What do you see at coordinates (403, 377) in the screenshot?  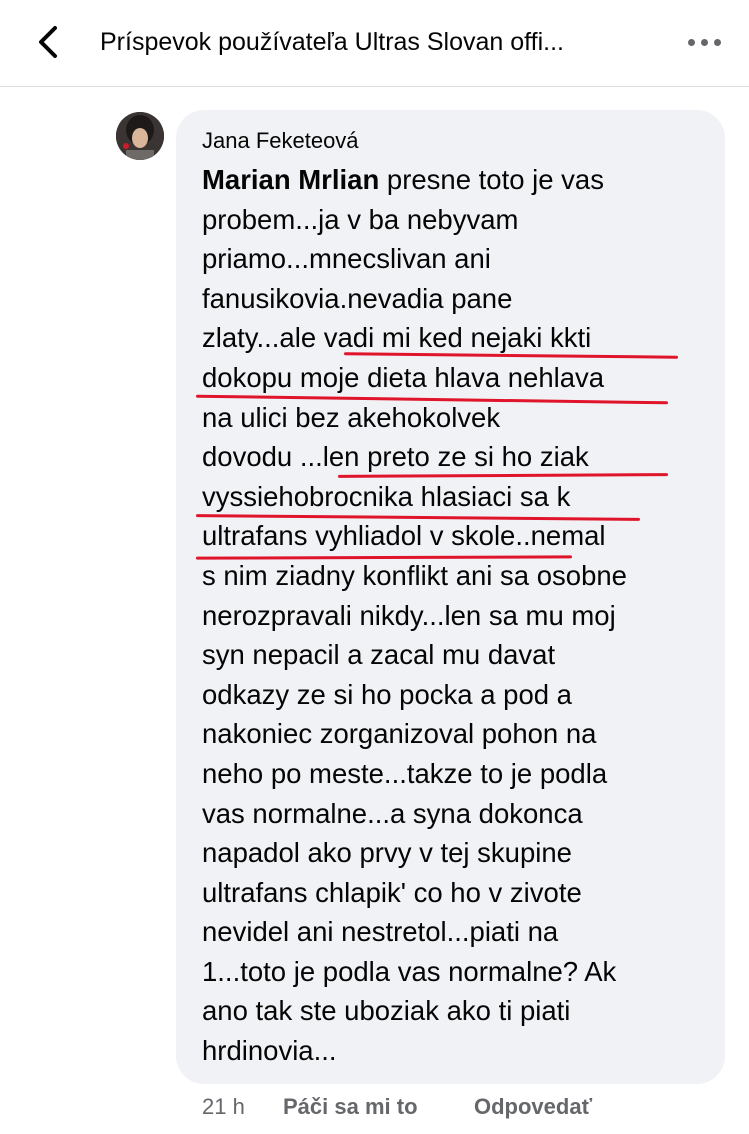 I see `comment-line: dokopu moje dieta hlava nehlava` at bounding box center [403, 377].